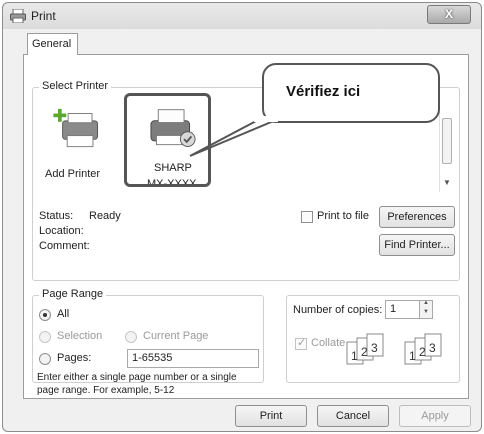 The image size is (484, 434). I want to click on spin-up-icon: ▲, so click(426, 303).